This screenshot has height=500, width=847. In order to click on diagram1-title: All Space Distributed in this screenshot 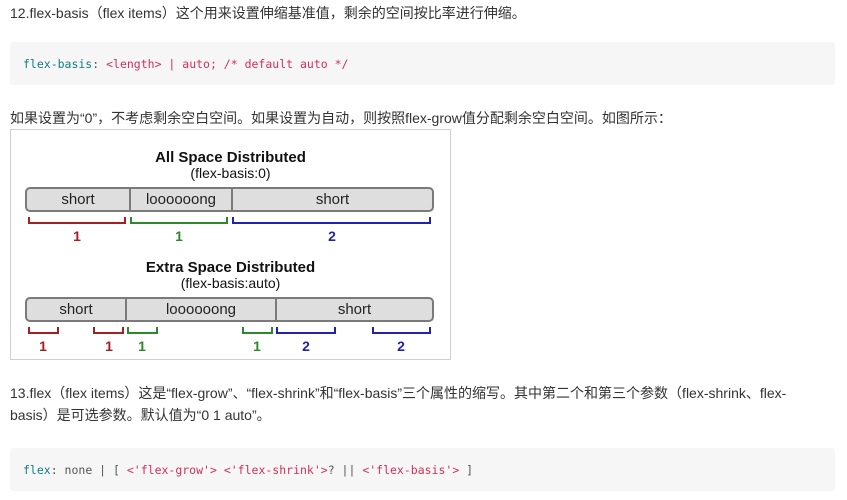, I will do `click(230, 157)`.